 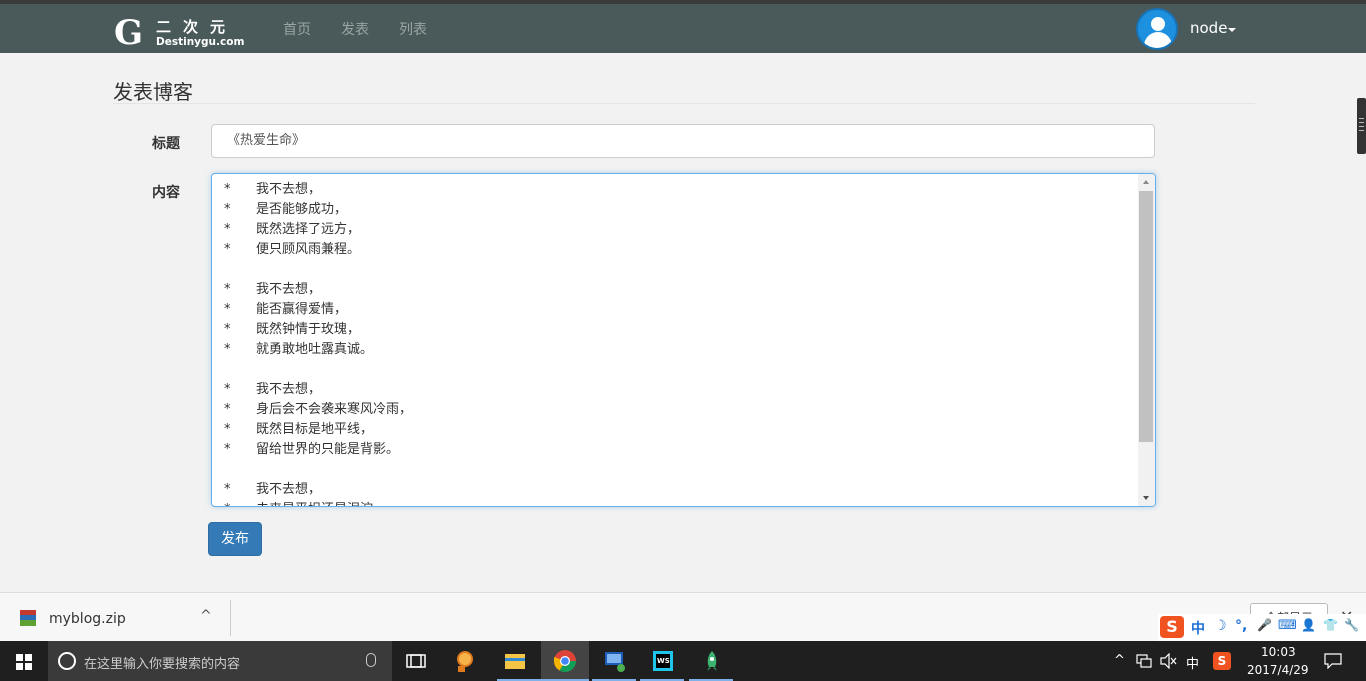 I want to click on line-text: 未来是平坦还是泥泞，, so click(x=321, y=504).